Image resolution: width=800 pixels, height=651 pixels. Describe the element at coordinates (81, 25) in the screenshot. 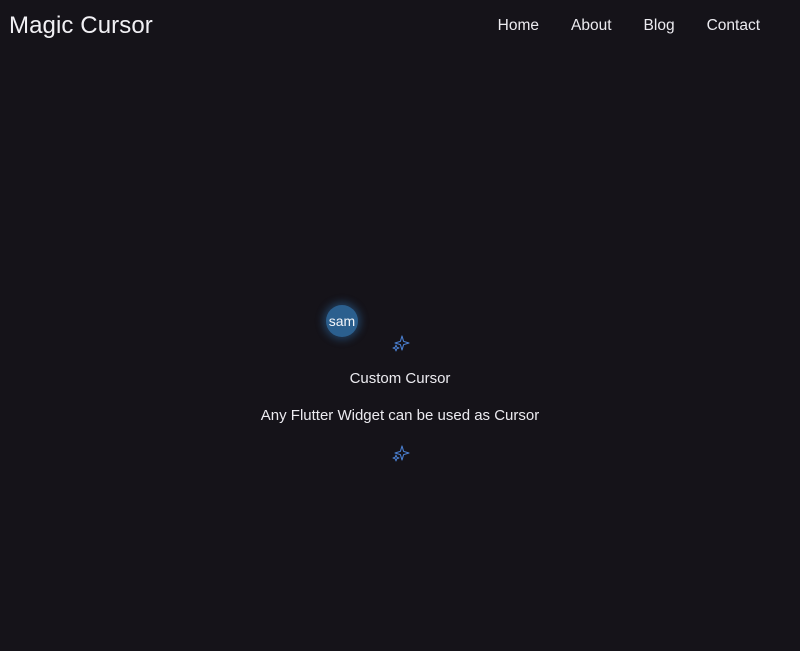

I see `app-title: Magic Cursor` at that location.